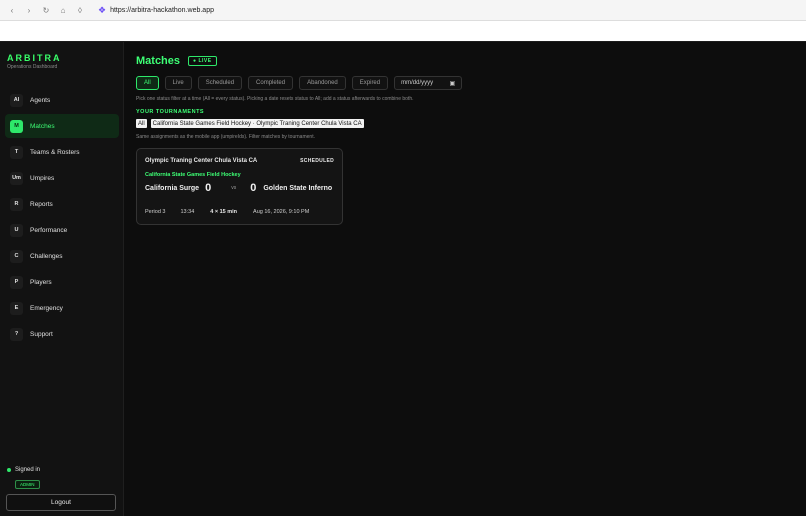  Describe the element at coordinates (42, 126) in the screenshot. I see `sidebar-item-label: Matches` at that location.